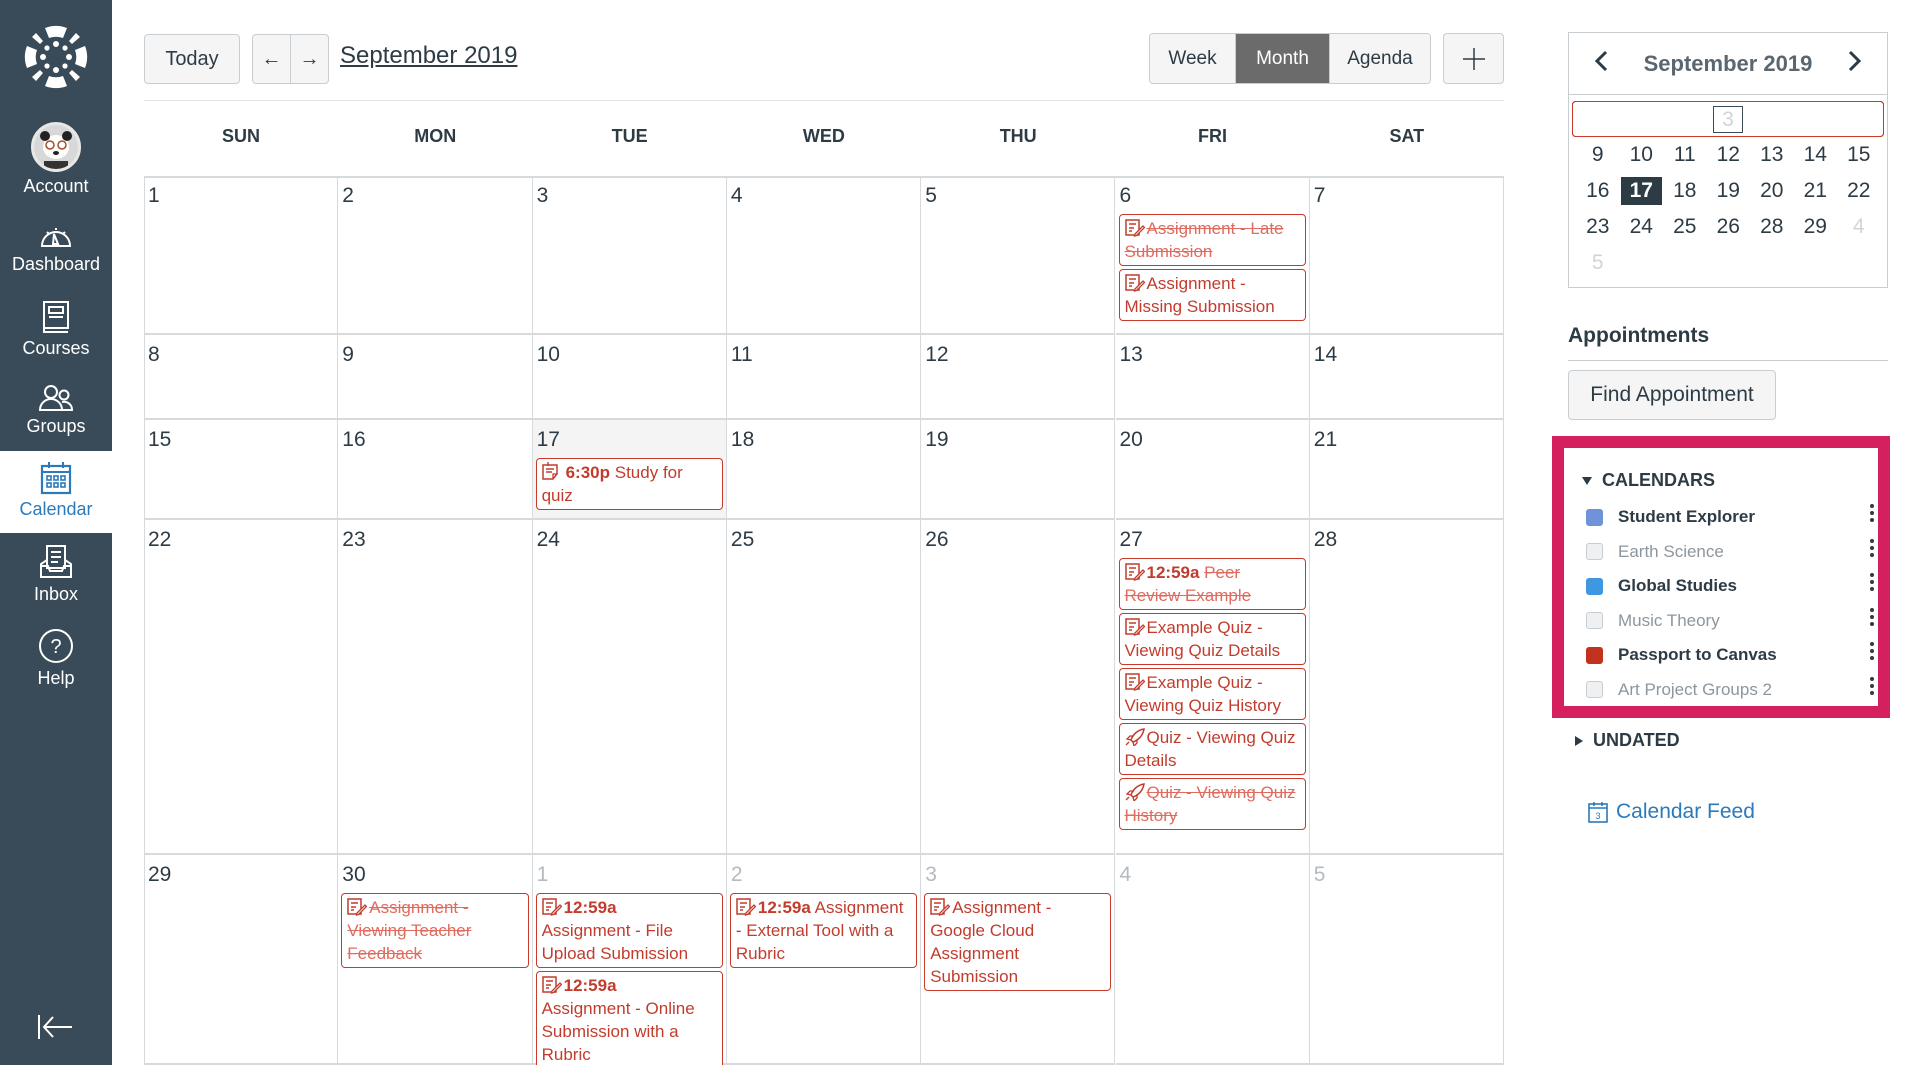  What do you see at coordinates (56, 661) in the screenshot?
I see `nav-help: ? Help` at bounding box center [56, 661].